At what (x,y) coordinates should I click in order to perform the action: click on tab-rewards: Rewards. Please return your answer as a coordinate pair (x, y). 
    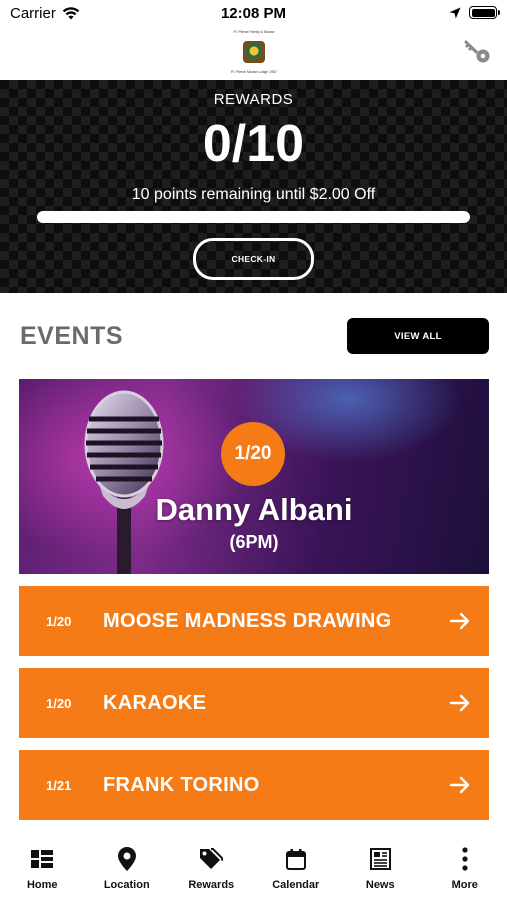
    Looking at the image, I should click on (211, 869).